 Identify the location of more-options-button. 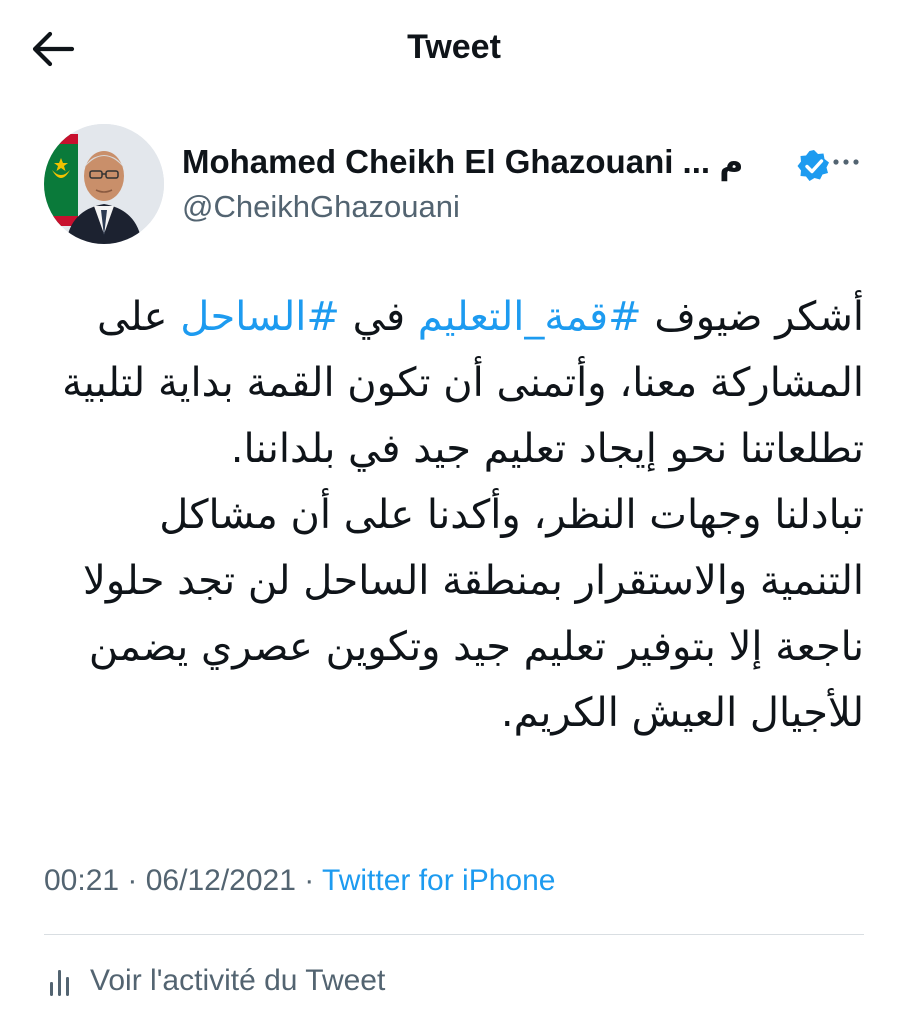
(846, 162).